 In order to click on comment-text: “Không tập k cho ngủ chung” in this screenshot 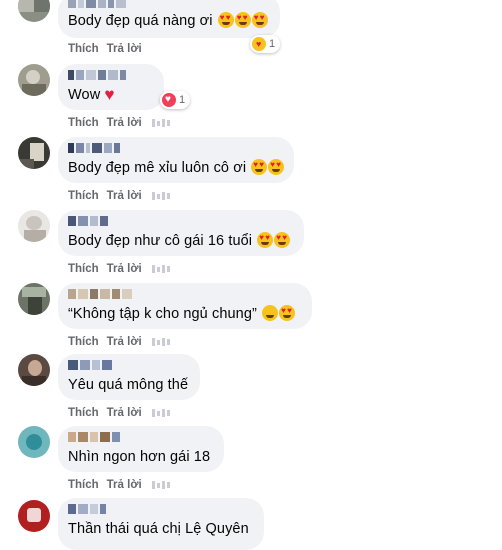, I will do `click(162, 314)`.